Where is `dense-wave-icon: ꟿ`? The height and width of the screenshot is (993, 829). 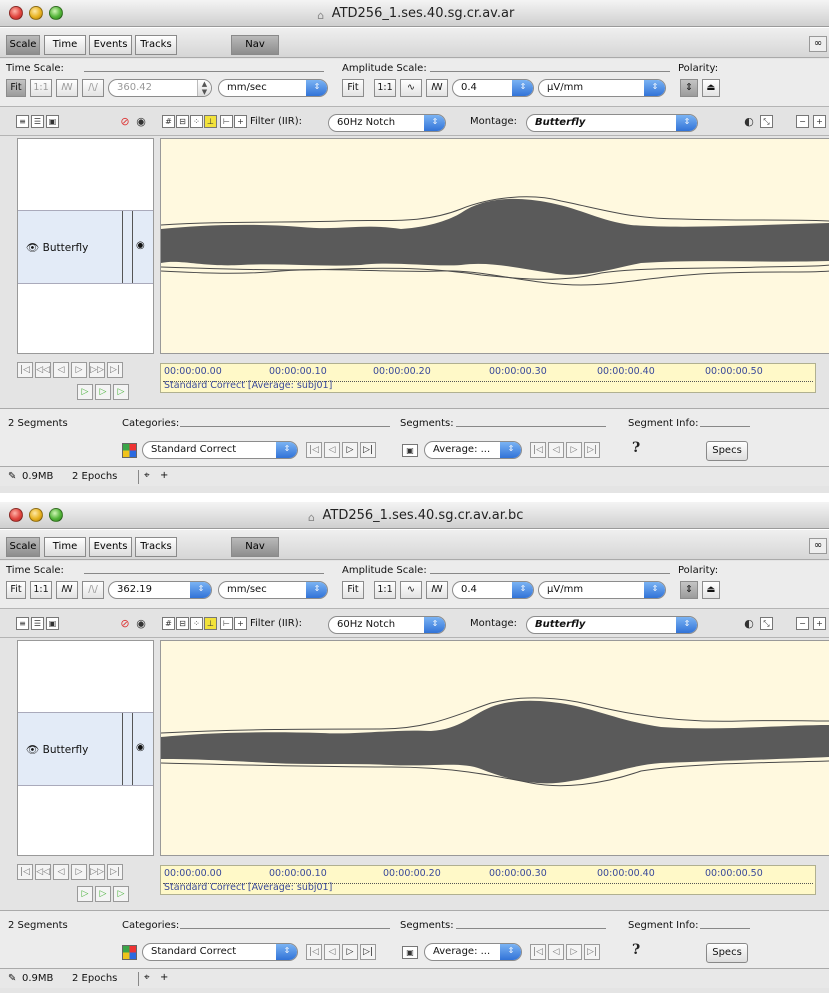 dense-wave-icon: ꟿ is located at coordinates (437, 88).